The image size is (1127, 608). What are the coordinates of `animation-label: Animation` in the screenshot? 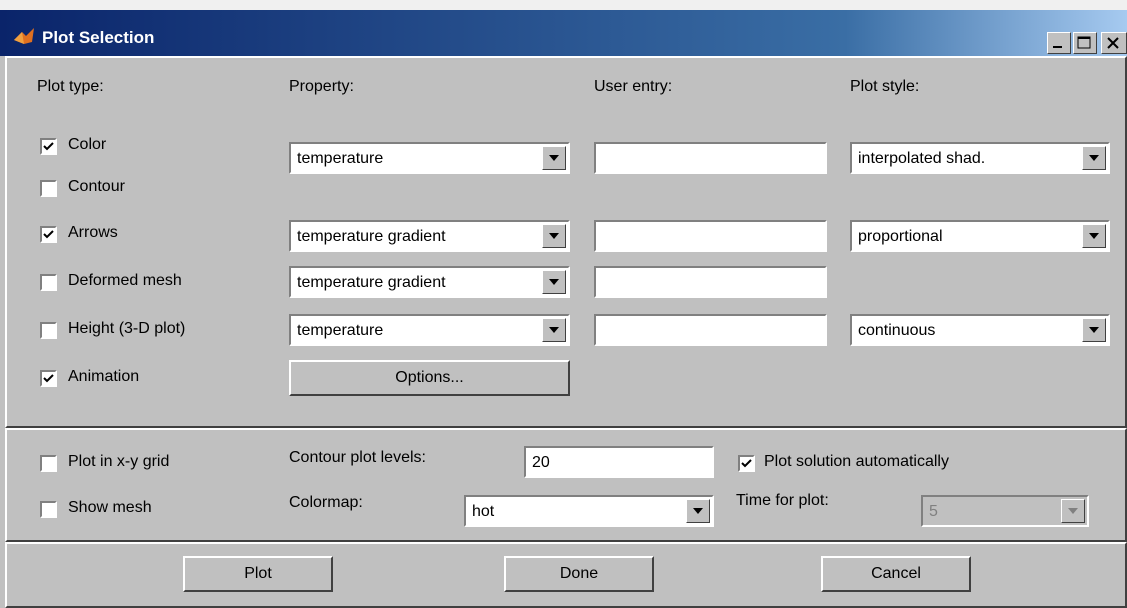 It's located at (104, 376).